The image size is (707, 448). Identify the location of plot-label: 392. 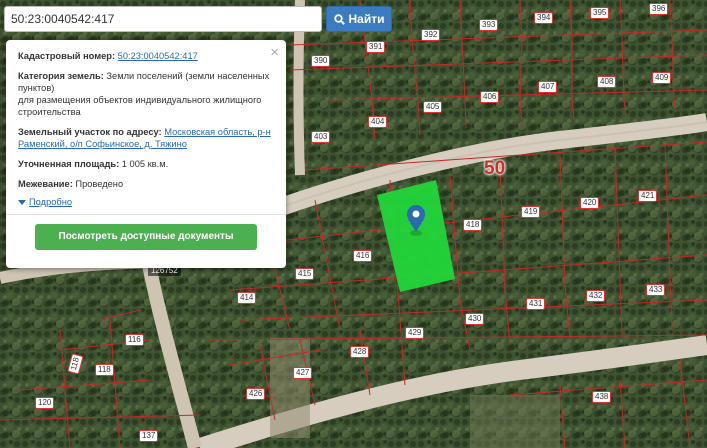
(431, 35).